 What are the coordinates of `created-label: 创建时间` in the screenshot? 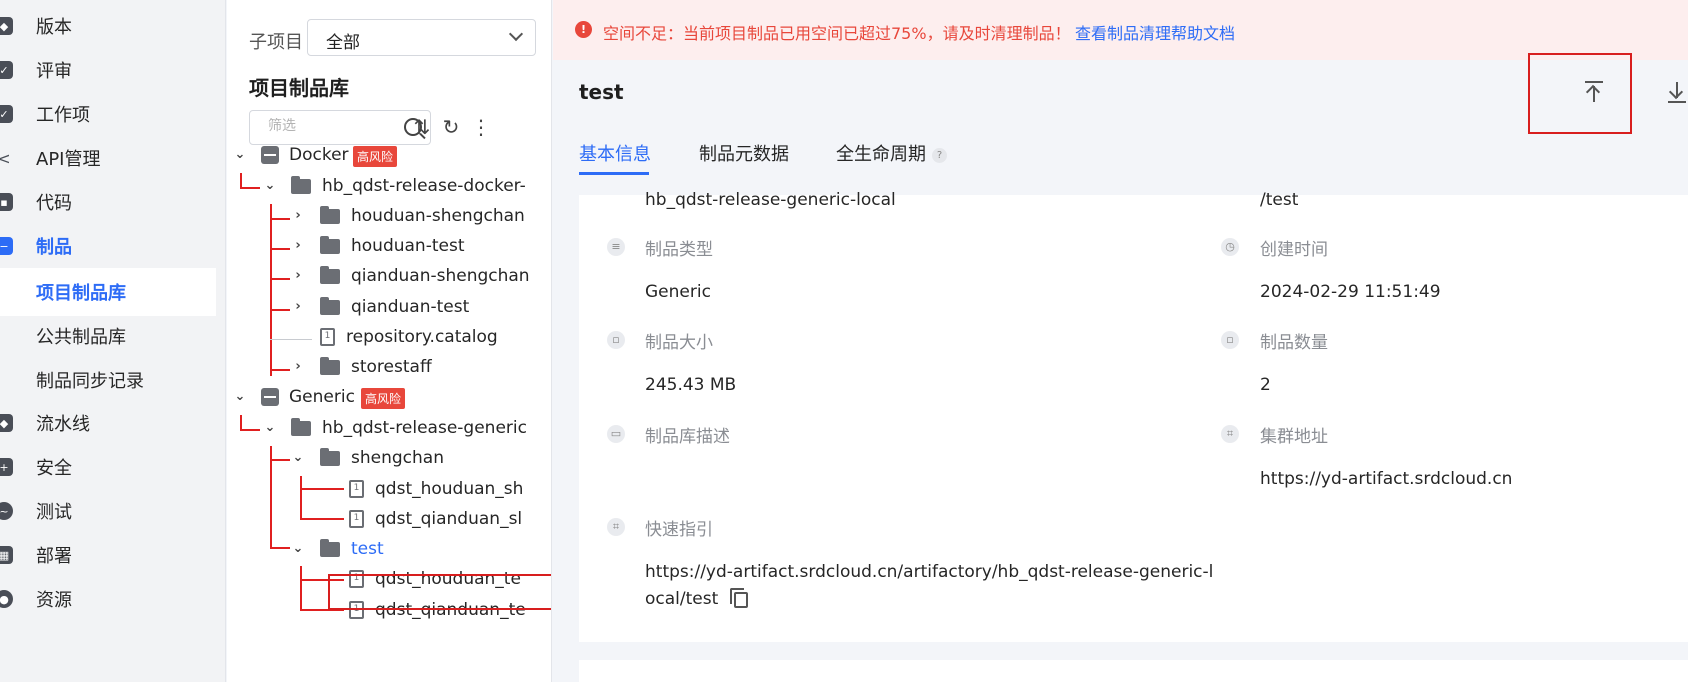 It's located at (1294, 250).